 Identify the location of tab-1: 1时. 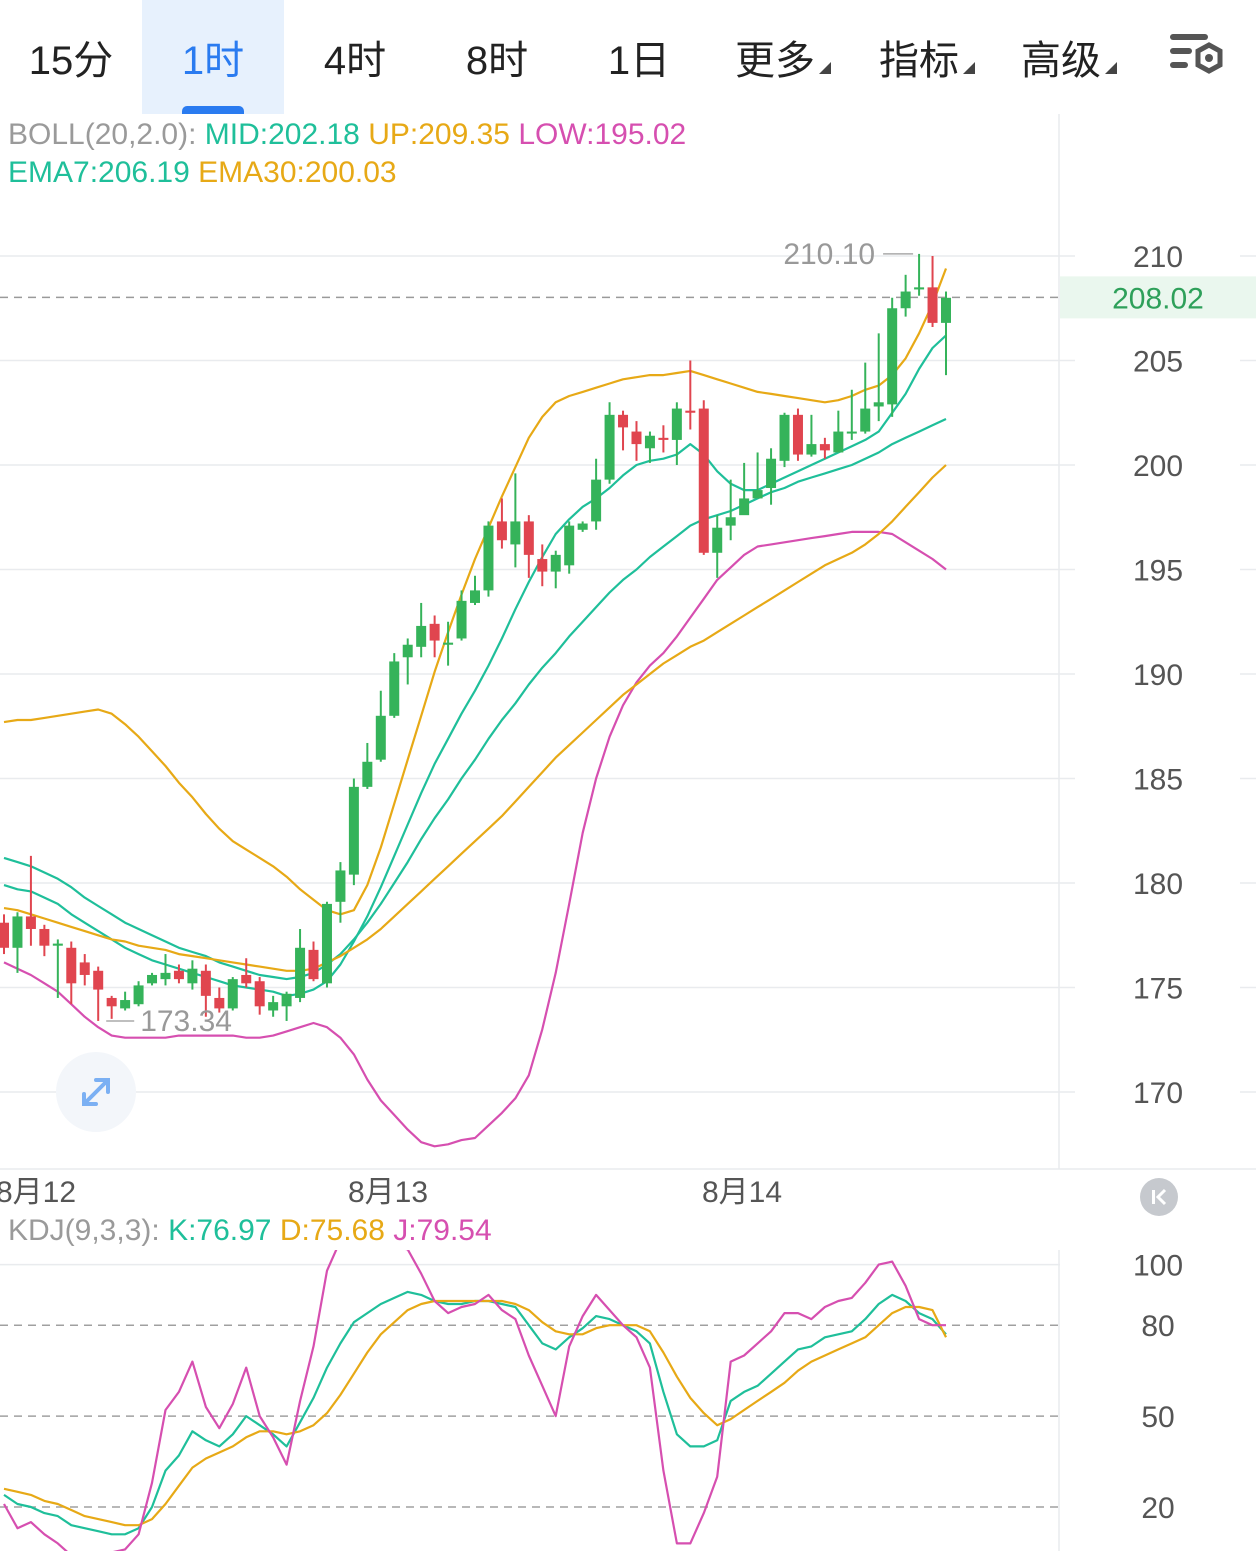
(213, 57).